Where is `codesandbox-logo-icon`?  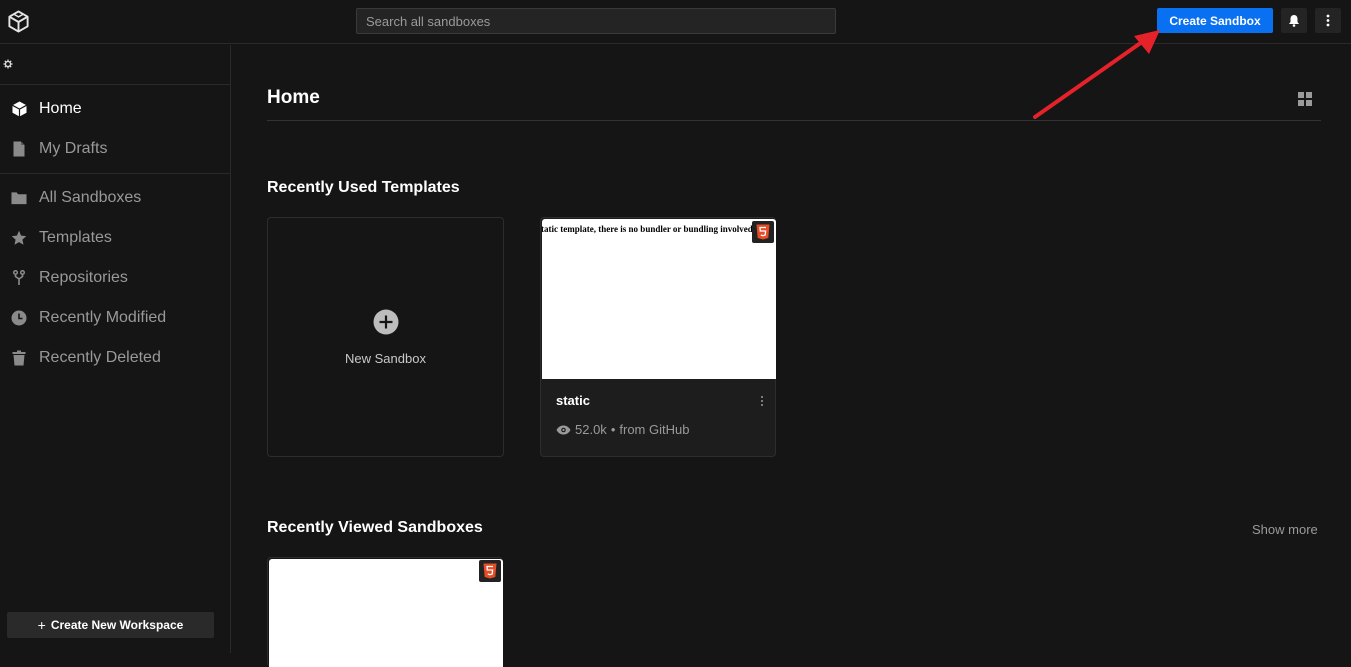 codesandbox-logo-icon is located at coordinates (18, 21).